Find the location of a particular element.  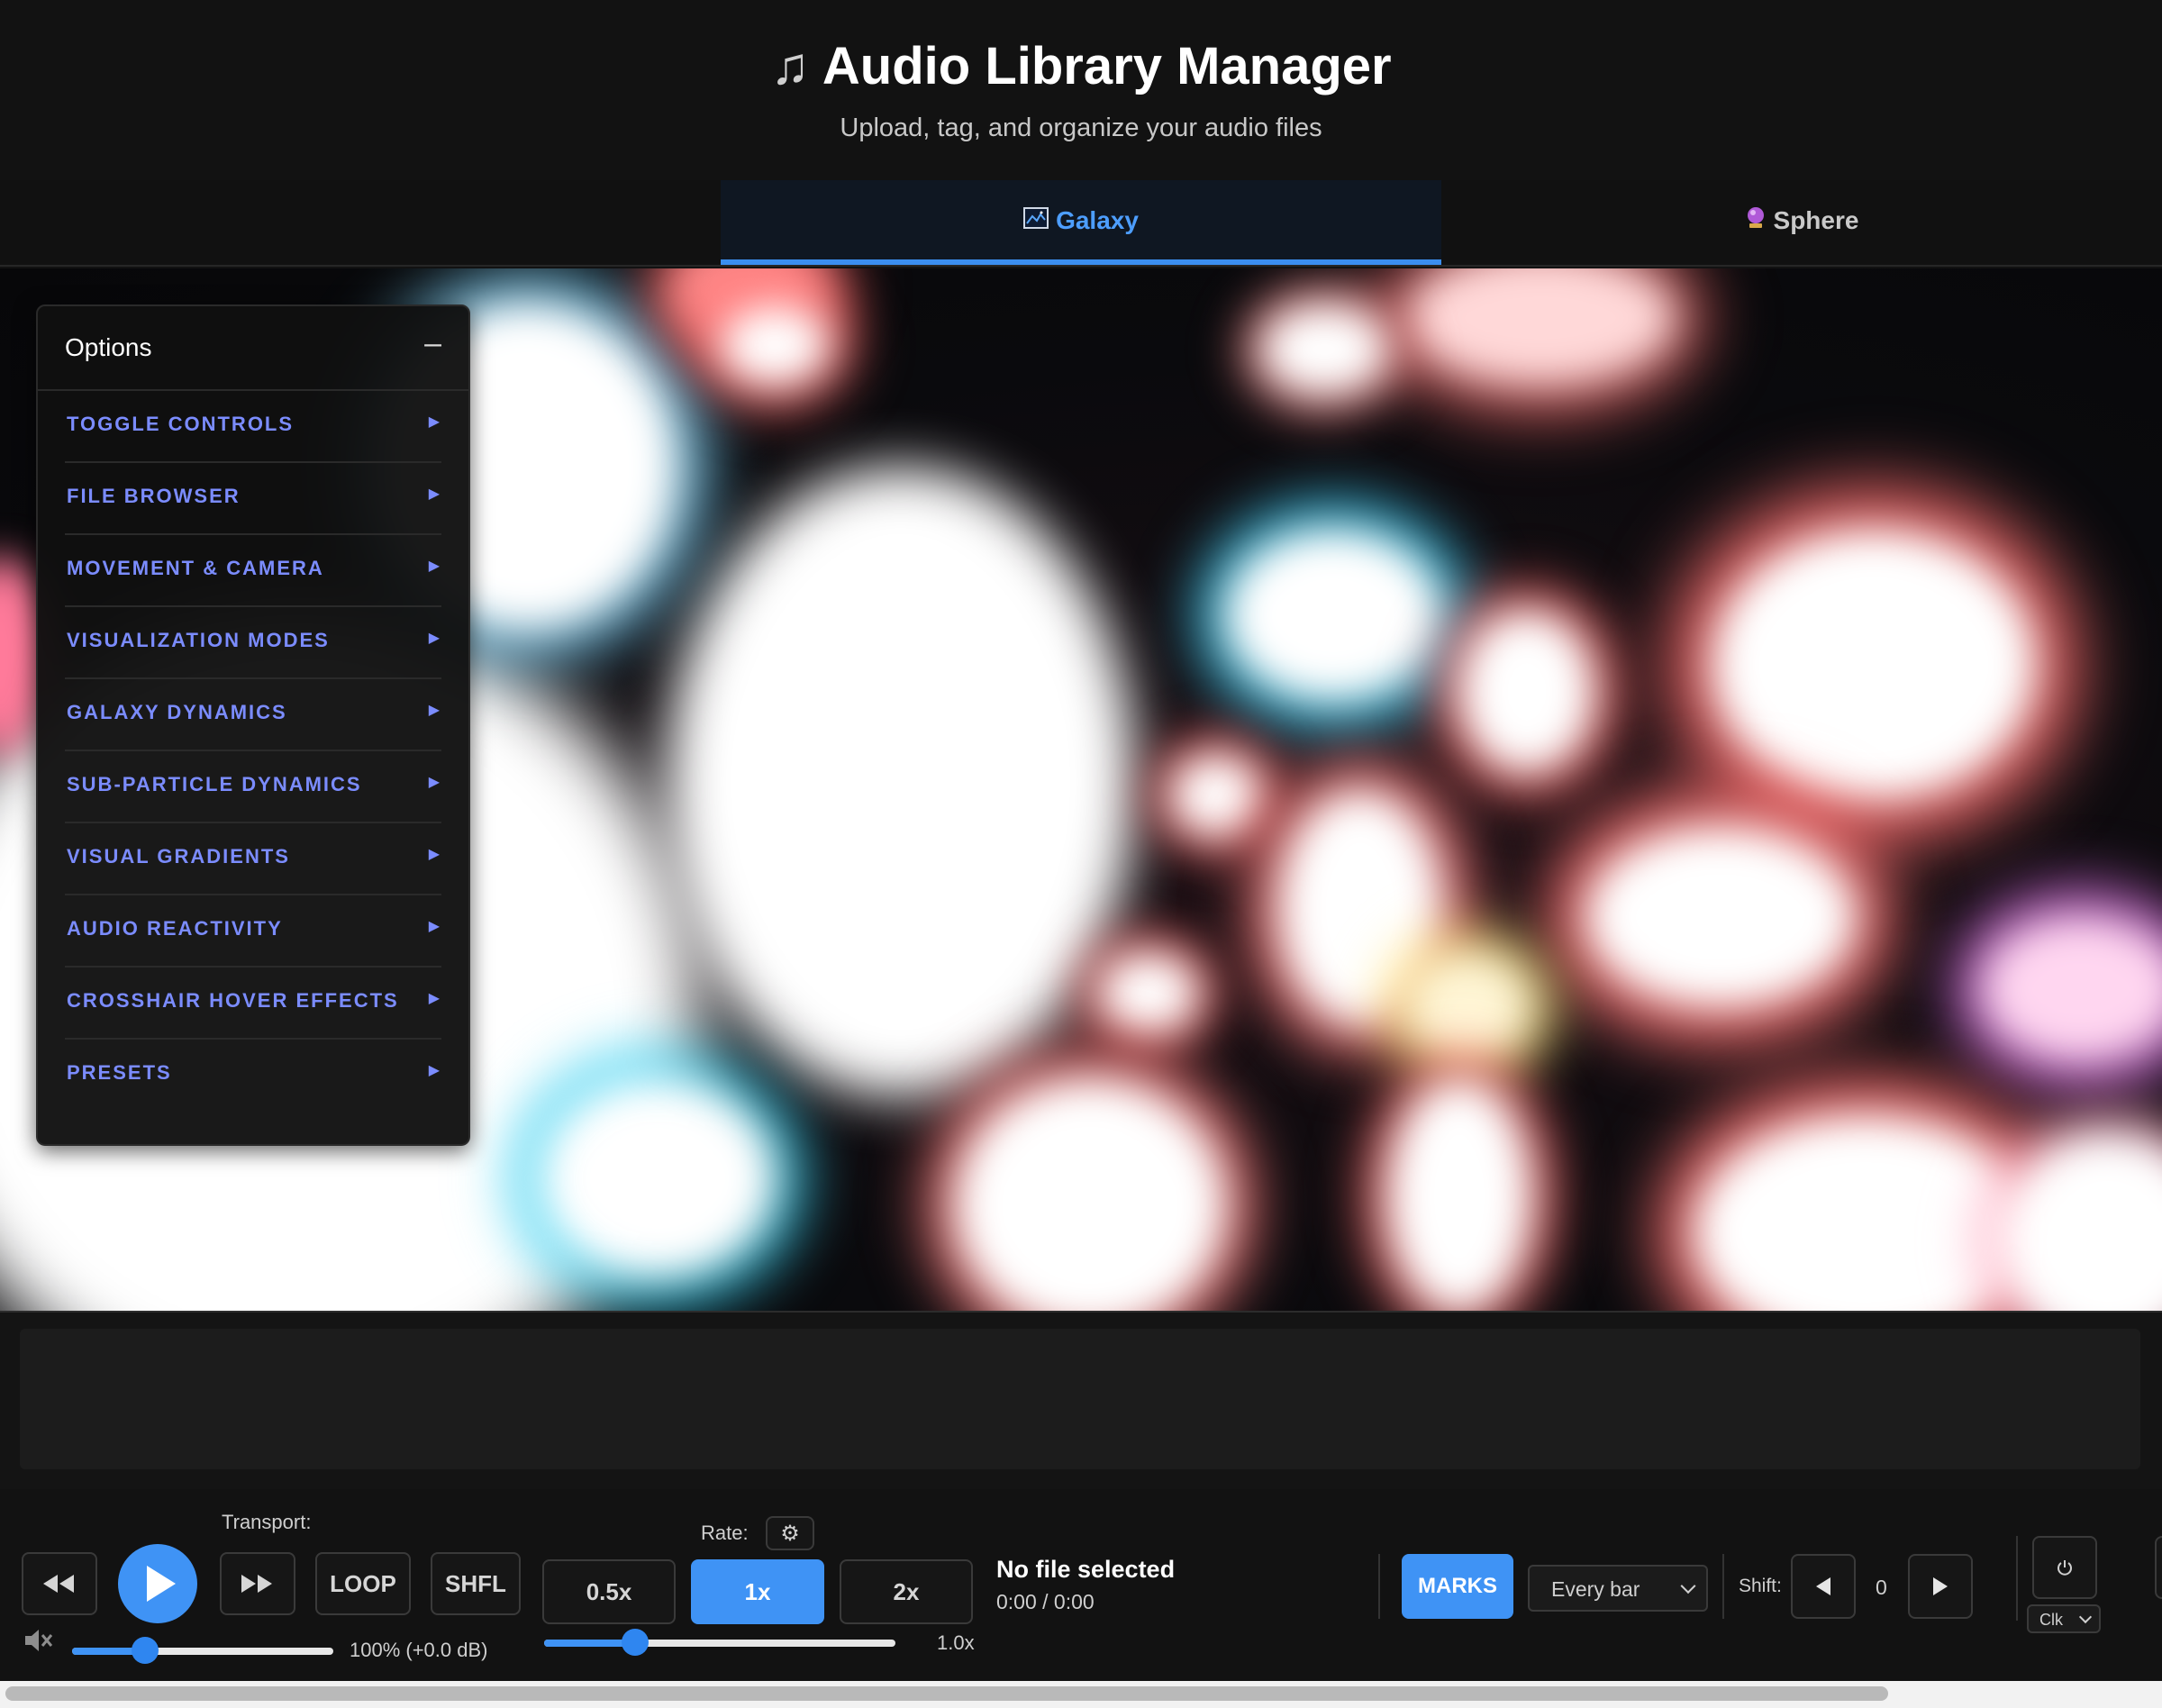

marks-interval-value: Every bar is located at coordinates (1595, 1589).